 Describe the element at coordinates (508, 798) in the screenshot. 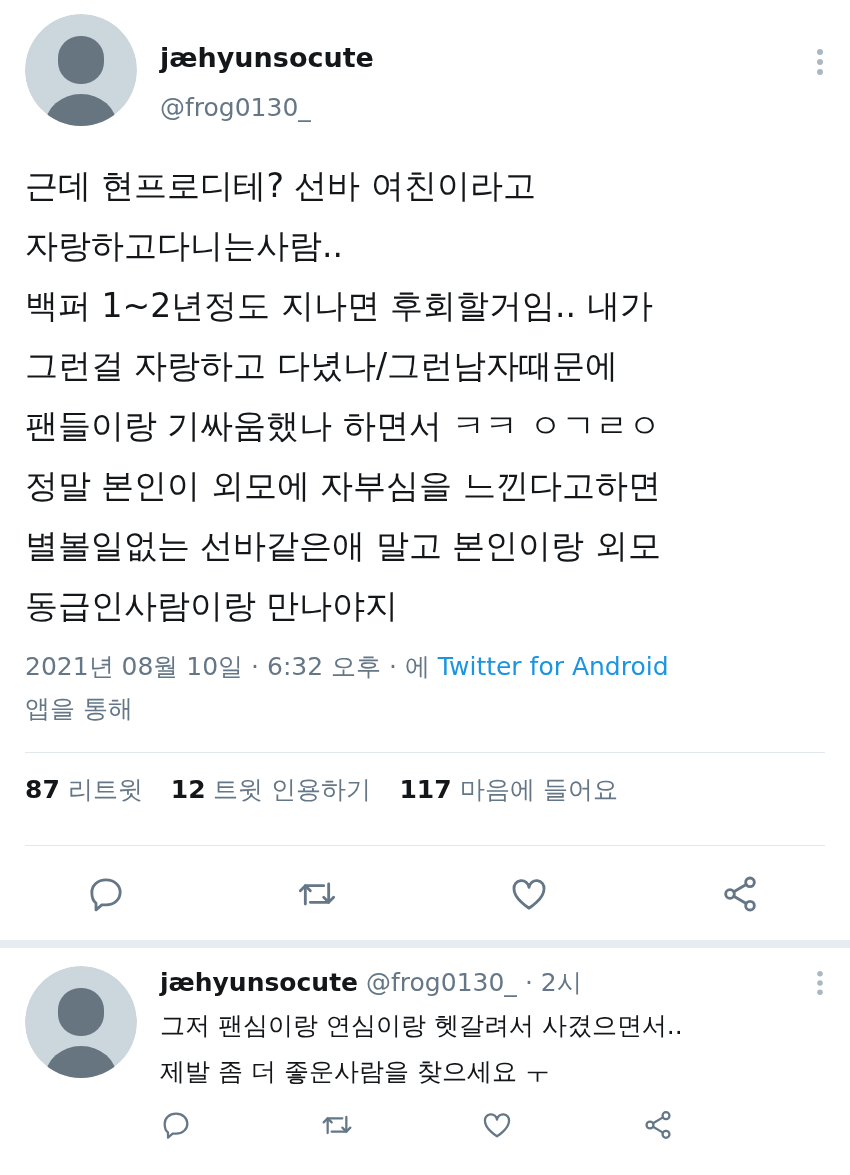

I see `stat-count: 117 마음에 들어요` at that location.